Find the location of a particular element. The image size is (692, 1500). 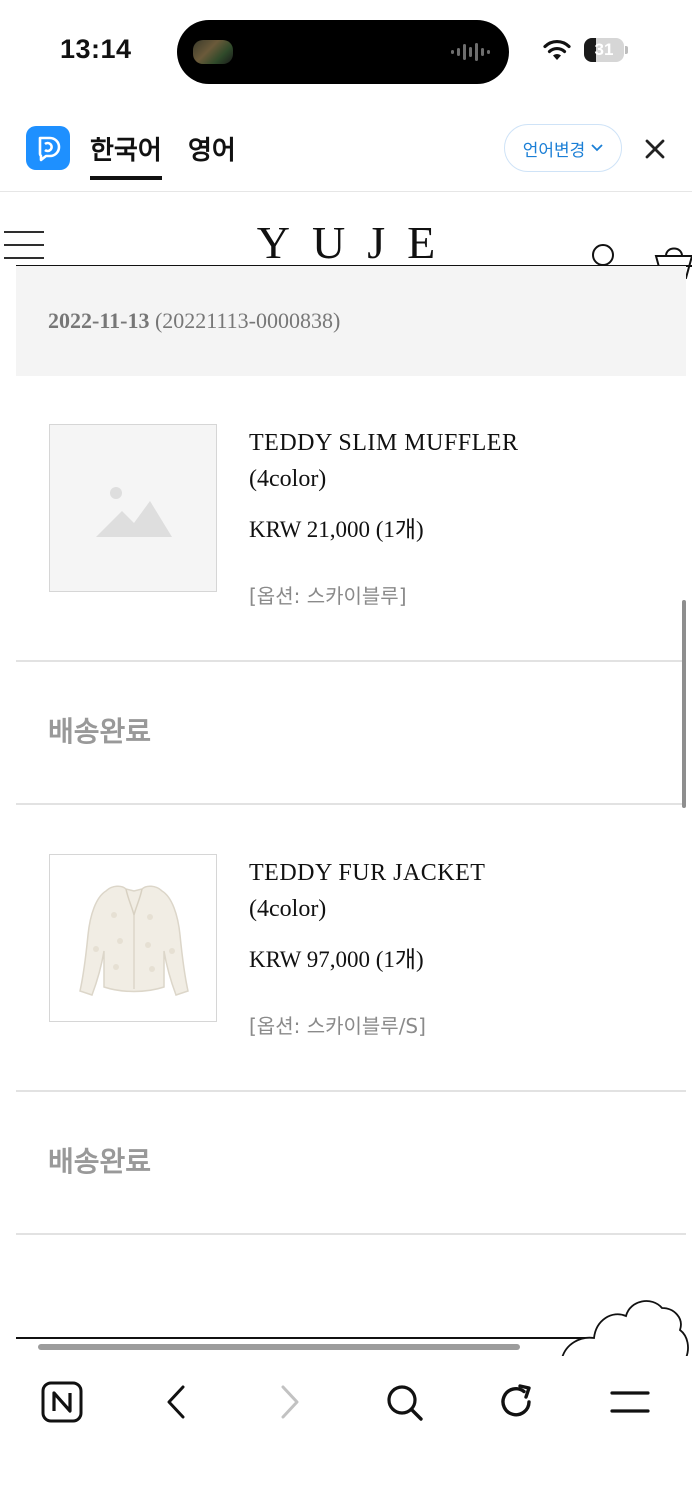

search-icon is located at coordinates (405, 1403).